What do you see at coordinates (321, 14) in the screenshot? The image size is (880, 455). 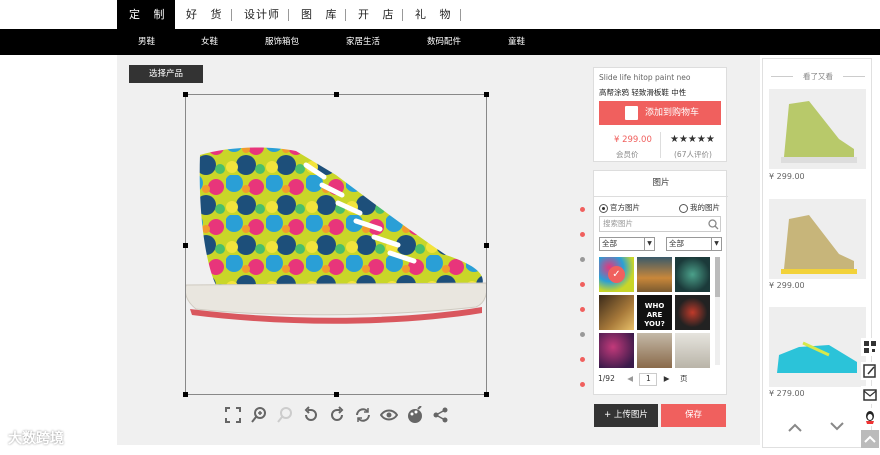 I see `nav-item-gallery: 图 库` at bounding box center [321, 14].